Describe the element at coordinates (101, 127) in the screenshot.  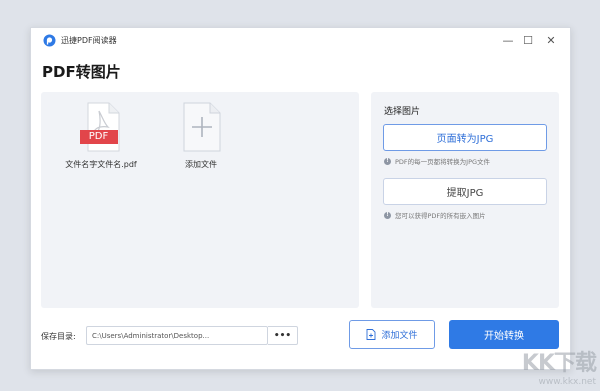
I see `pdf-file-icon: PDF` at that location.